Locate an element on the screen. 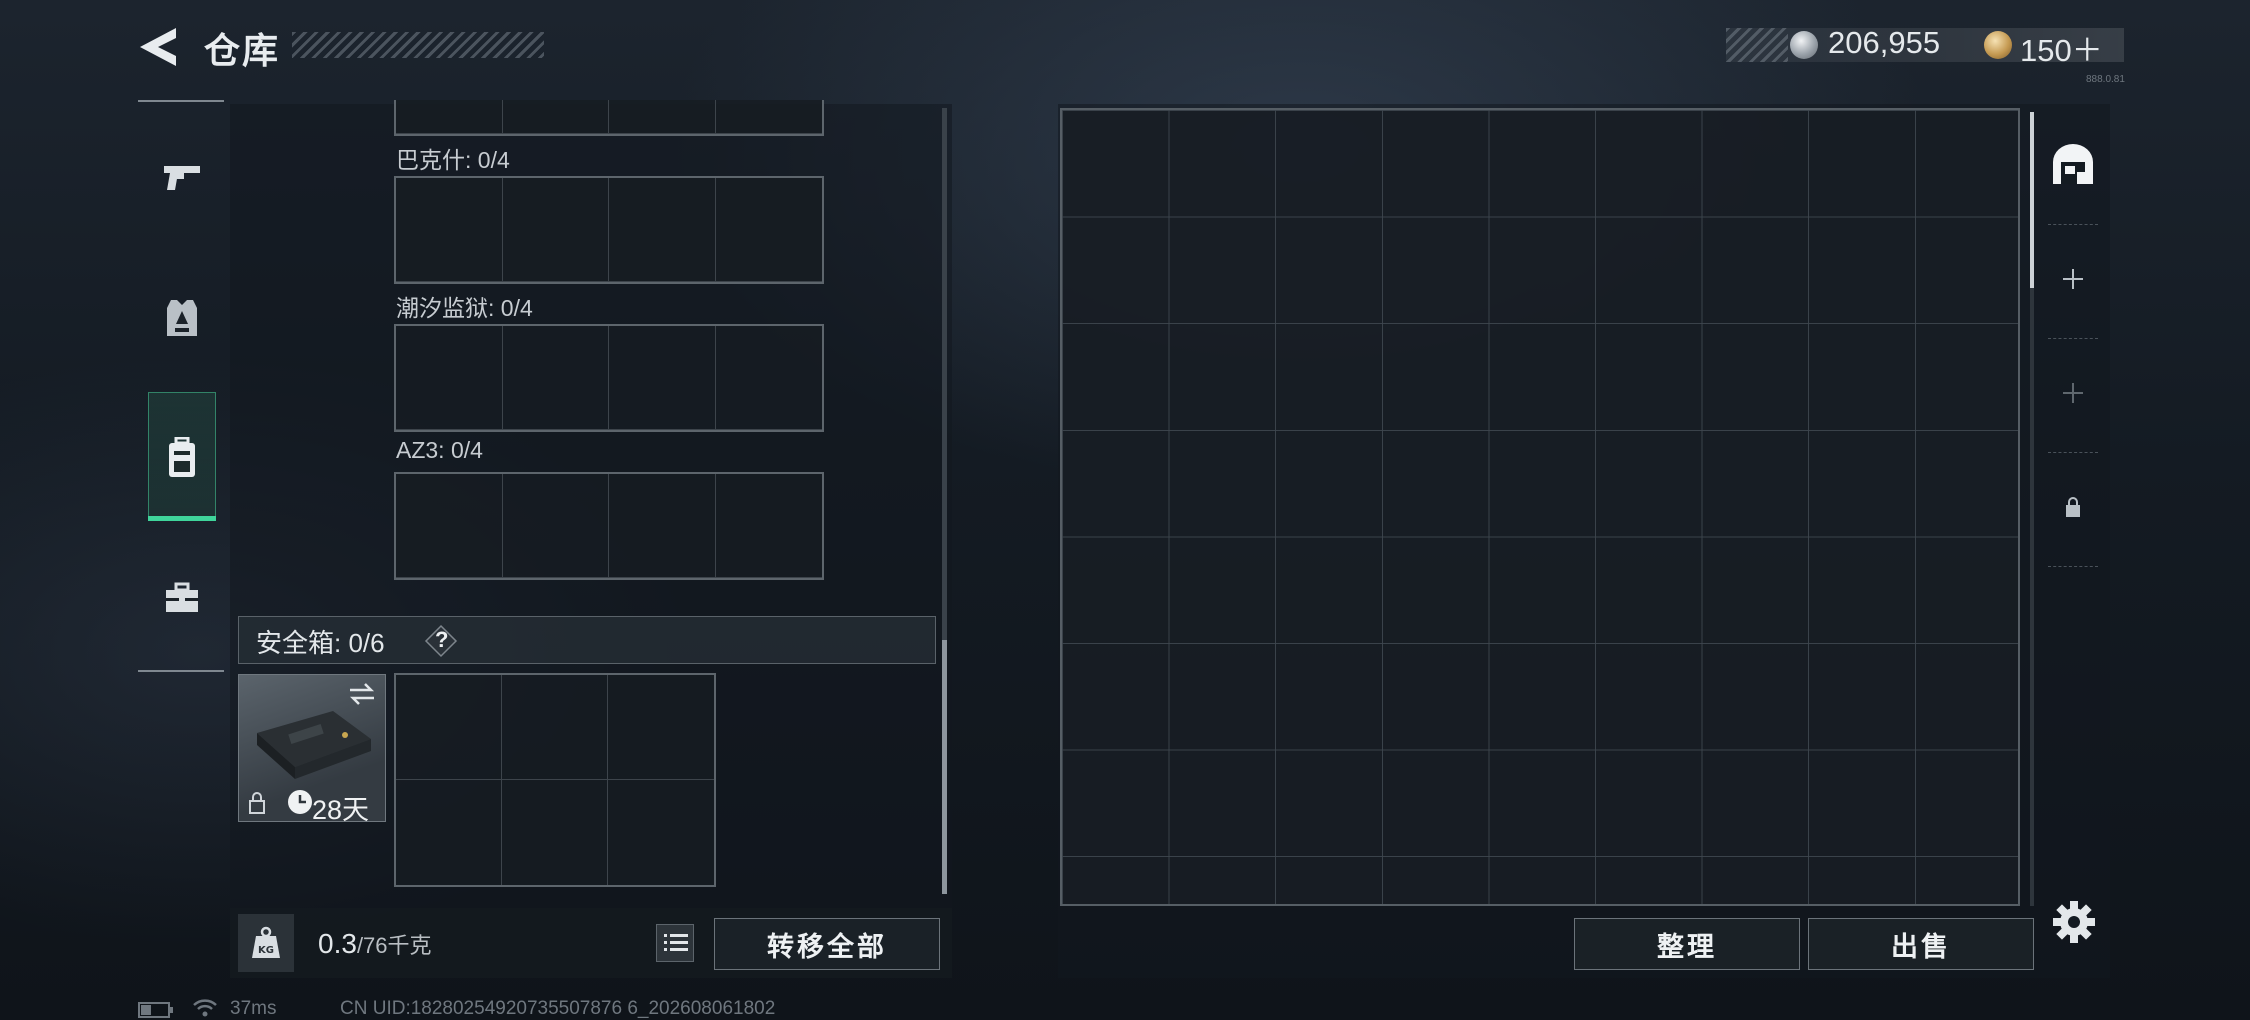 This screenshot has height=1020, width=2250. safebox-label: 安全箱: 0/6 is located at coordinates (320, 643).